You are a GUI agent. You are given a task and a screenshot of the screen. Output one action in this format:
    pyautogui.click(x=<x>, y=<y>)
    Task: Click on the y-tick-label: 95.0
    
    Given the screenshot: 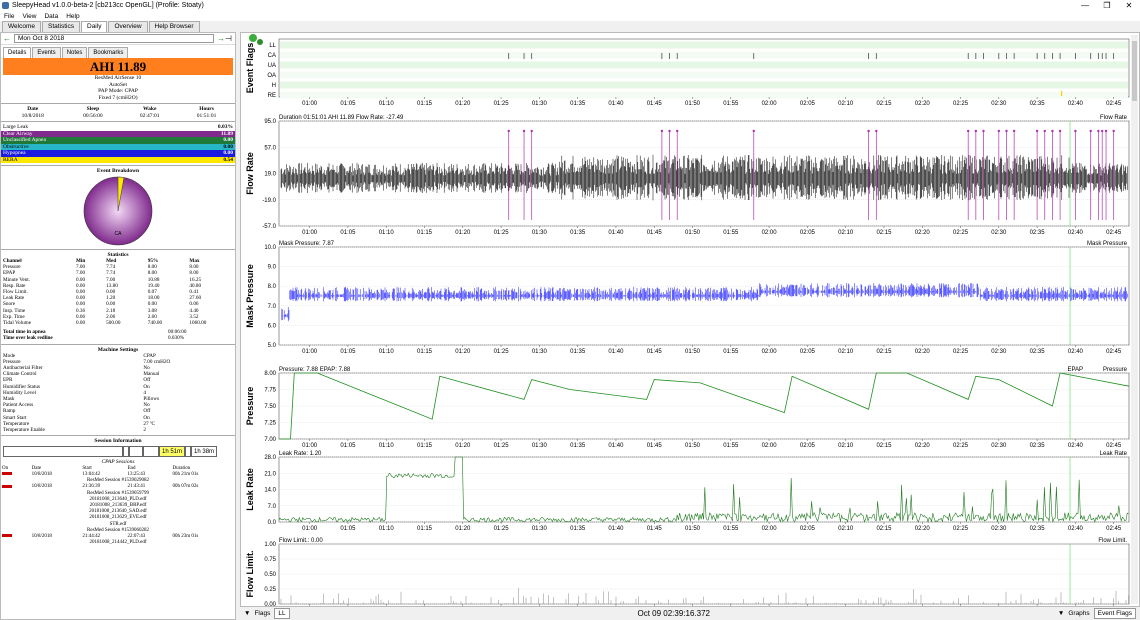 What is the action you would take?
    pyautogui.click(x=270, y=122)
    